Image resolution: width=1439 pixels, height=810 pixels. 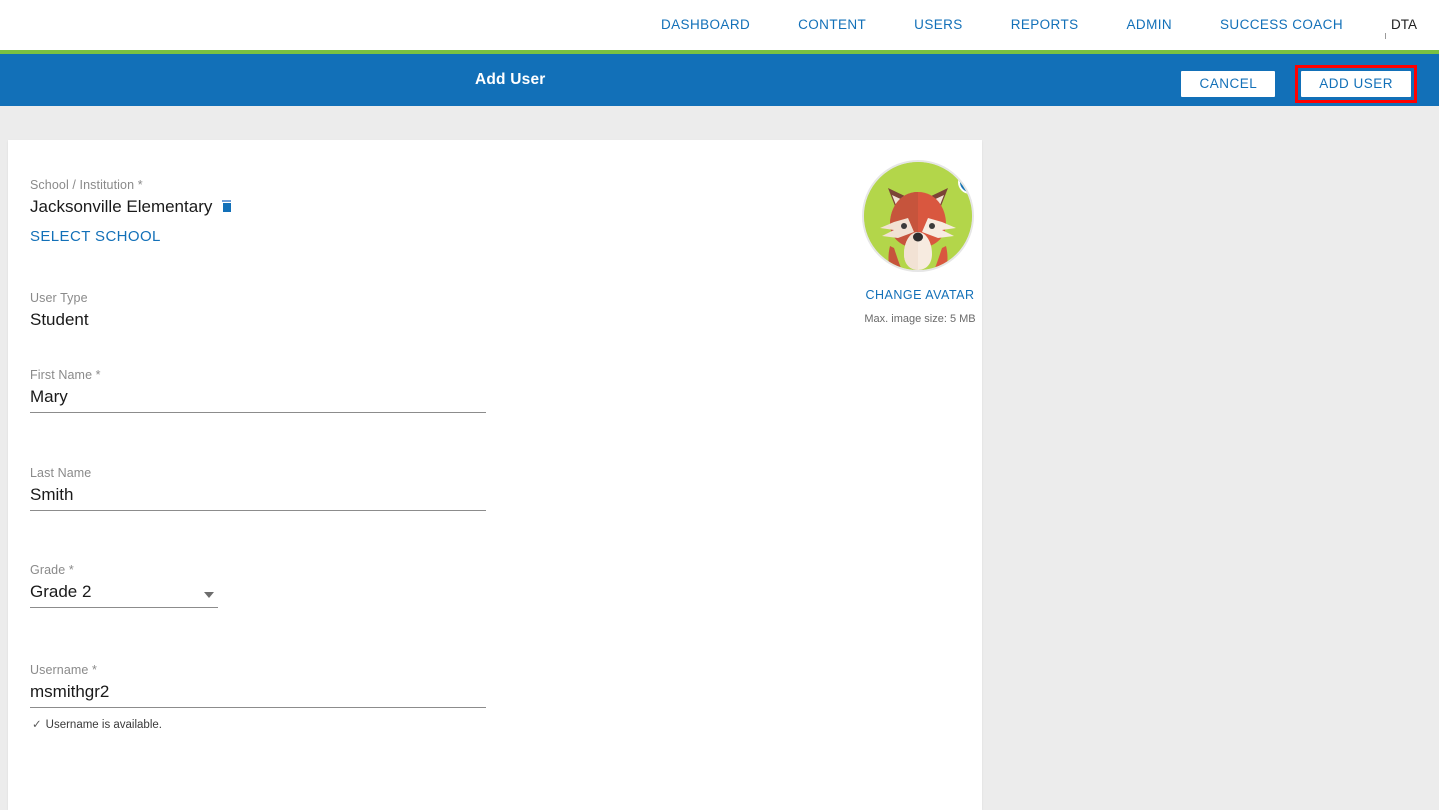 I want to click on add-user-button: ADD USER, so click(x=1356, y=84).